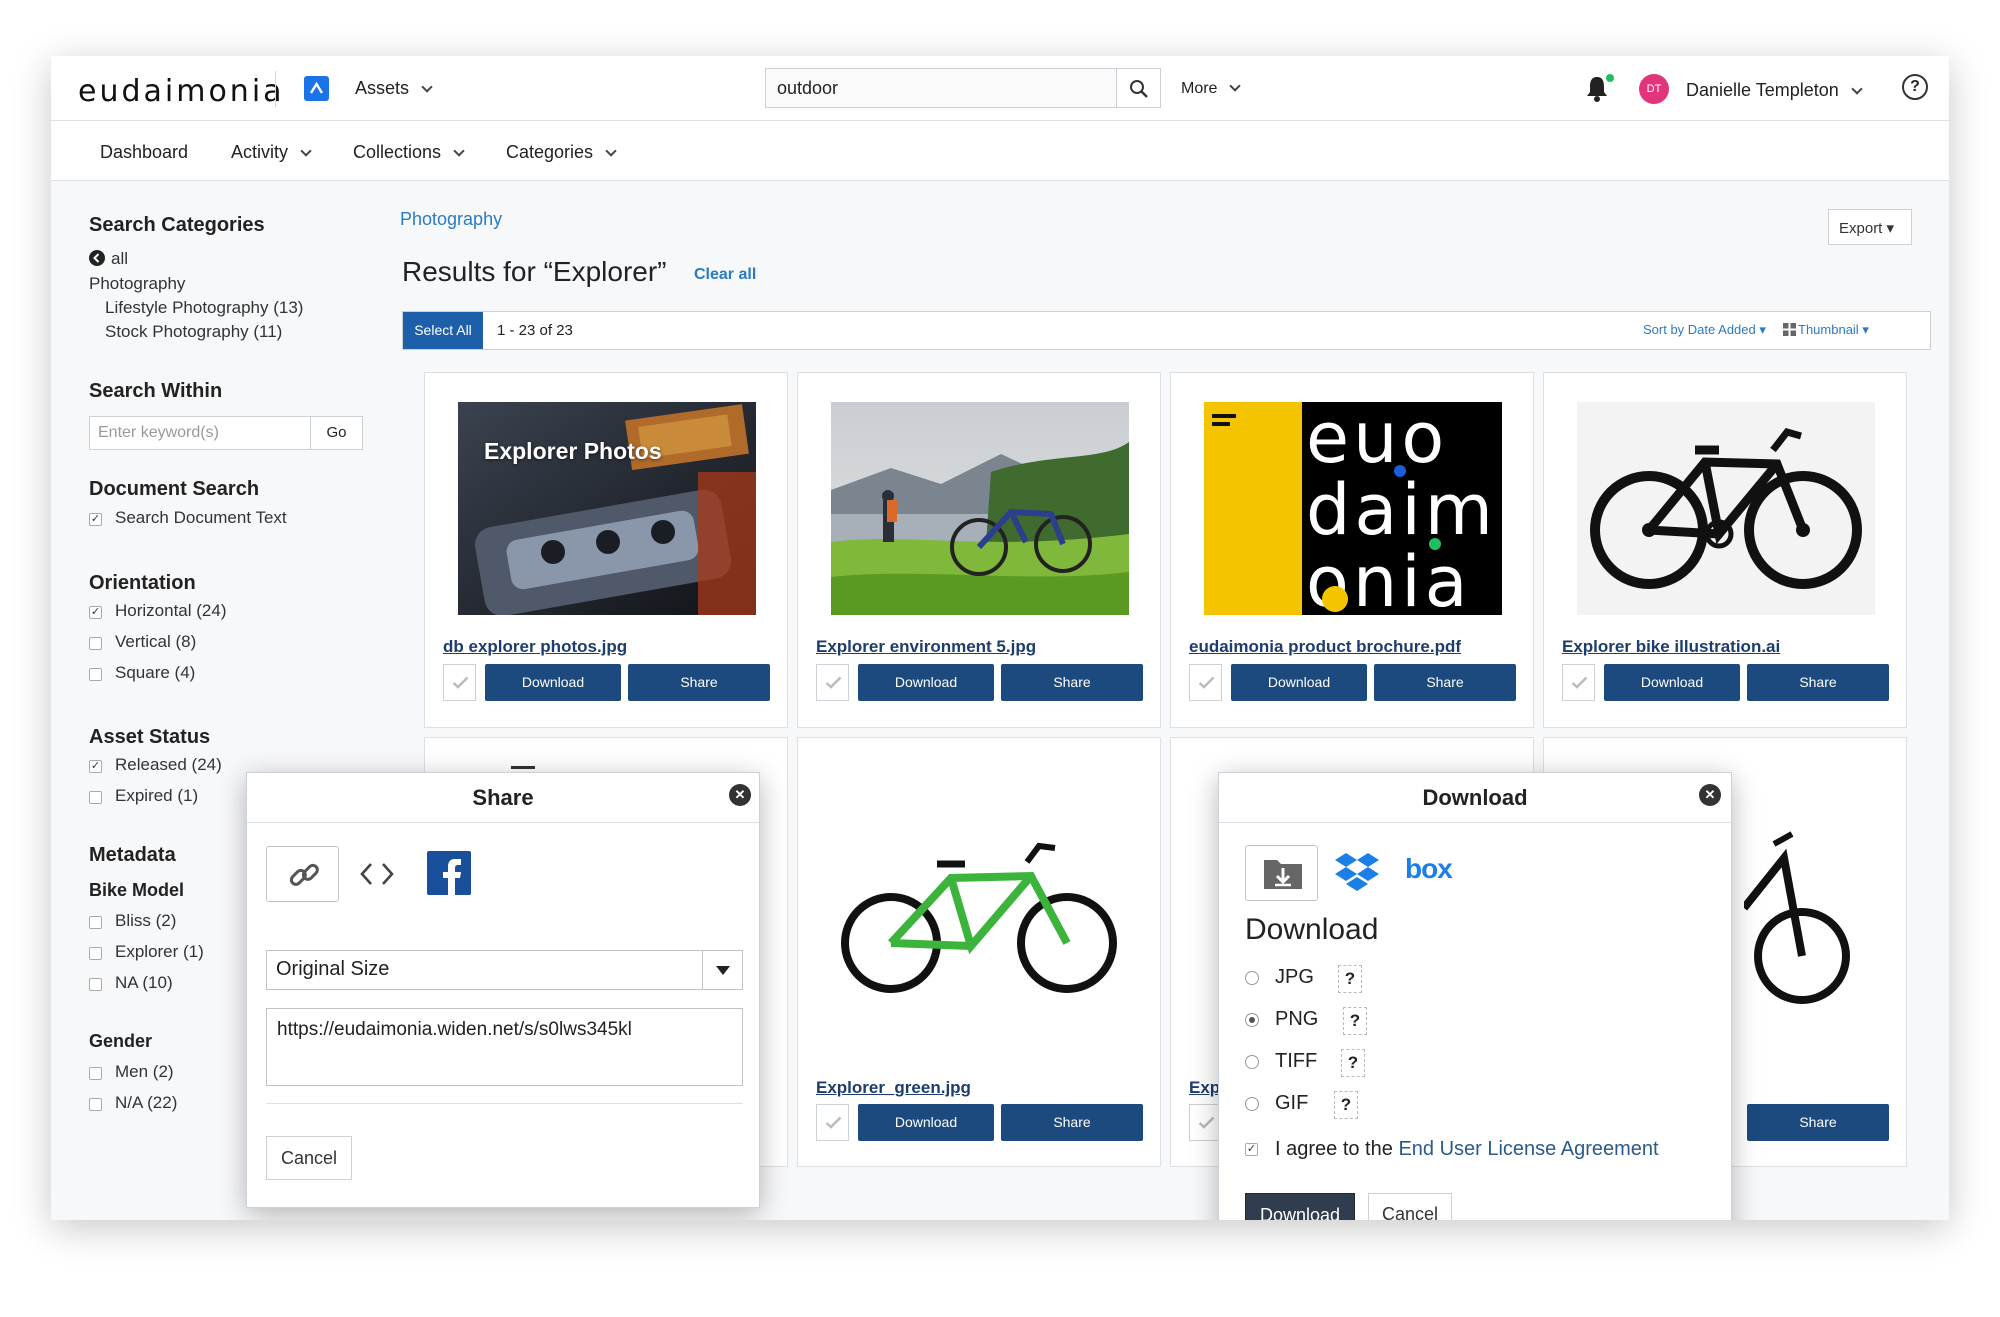  What do you see at coordinates (95, 797) in the screenshot?
I see `checkbox-expired` at bounding box center [95, 797].